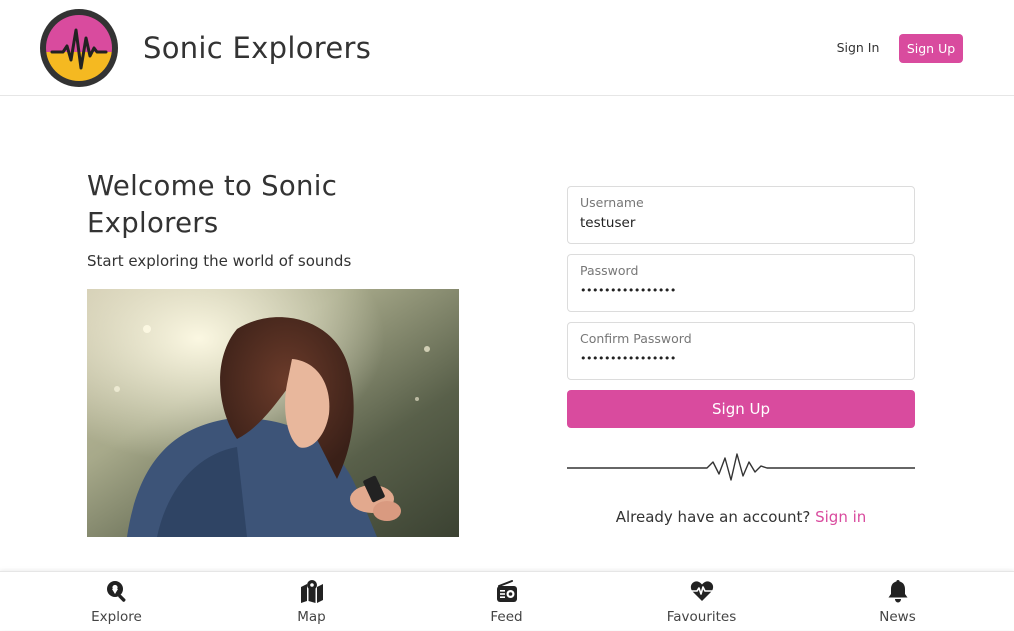  What do you see at coordinates (219, 261) in the screenshot?
I see `page-subtitle: Start exploring the world of sounds` at bounding box center [219, 261].